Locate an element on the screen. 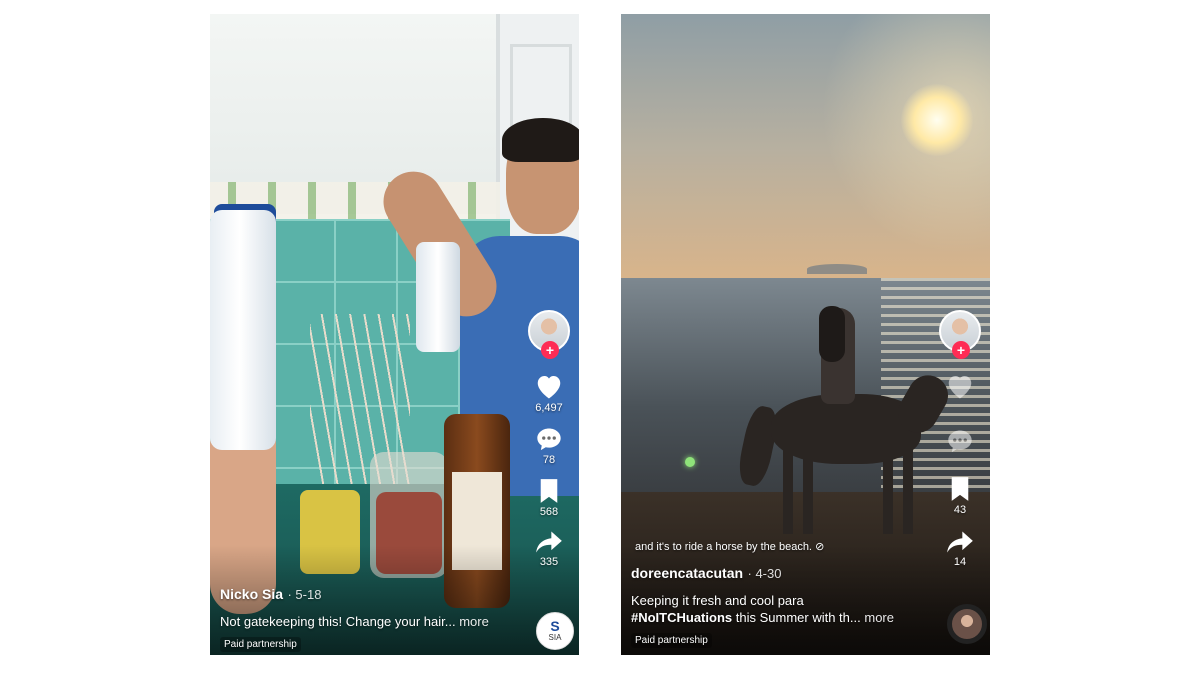 Image resolution: width=1200 pixels, height=675 pixels. author-line: Nicko Sia · 5-18 is located at coordinates (354, 595).